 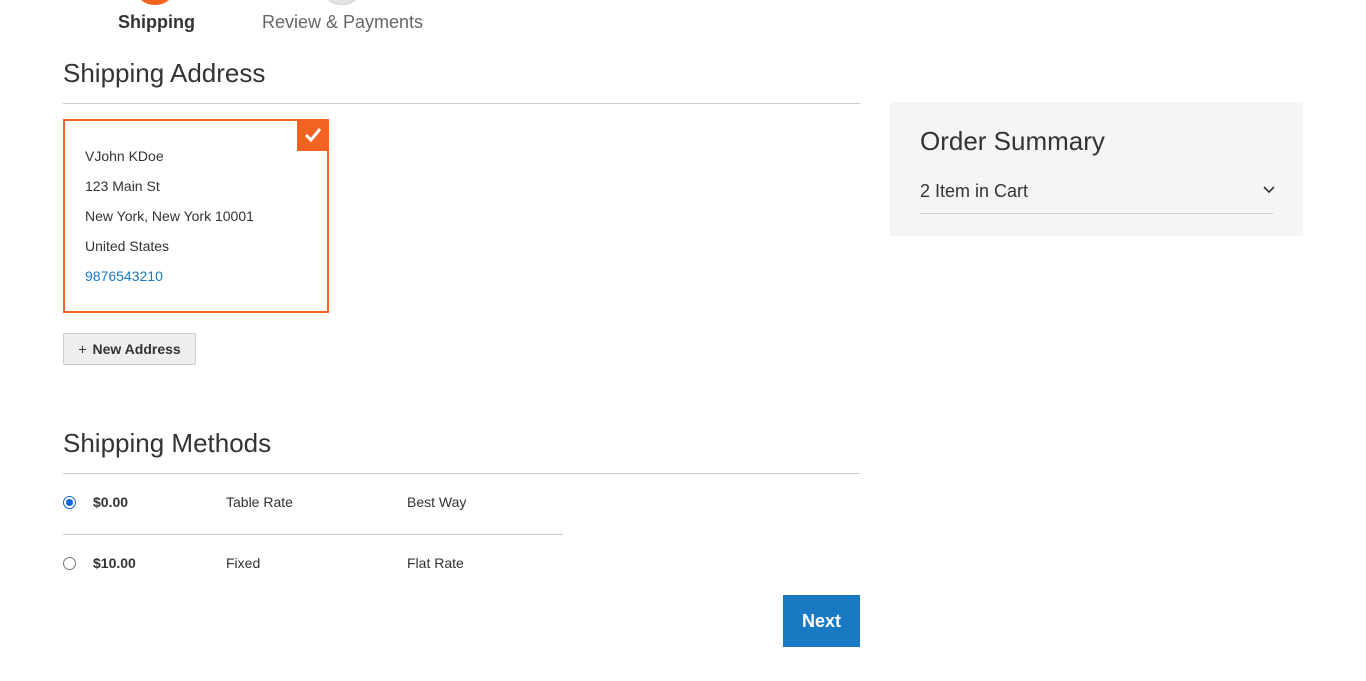 What do you see at coordinates (164, 73) in the screenshot?
I see `shipping-address-title: Shipping Address` at bounding box center [164, 73].